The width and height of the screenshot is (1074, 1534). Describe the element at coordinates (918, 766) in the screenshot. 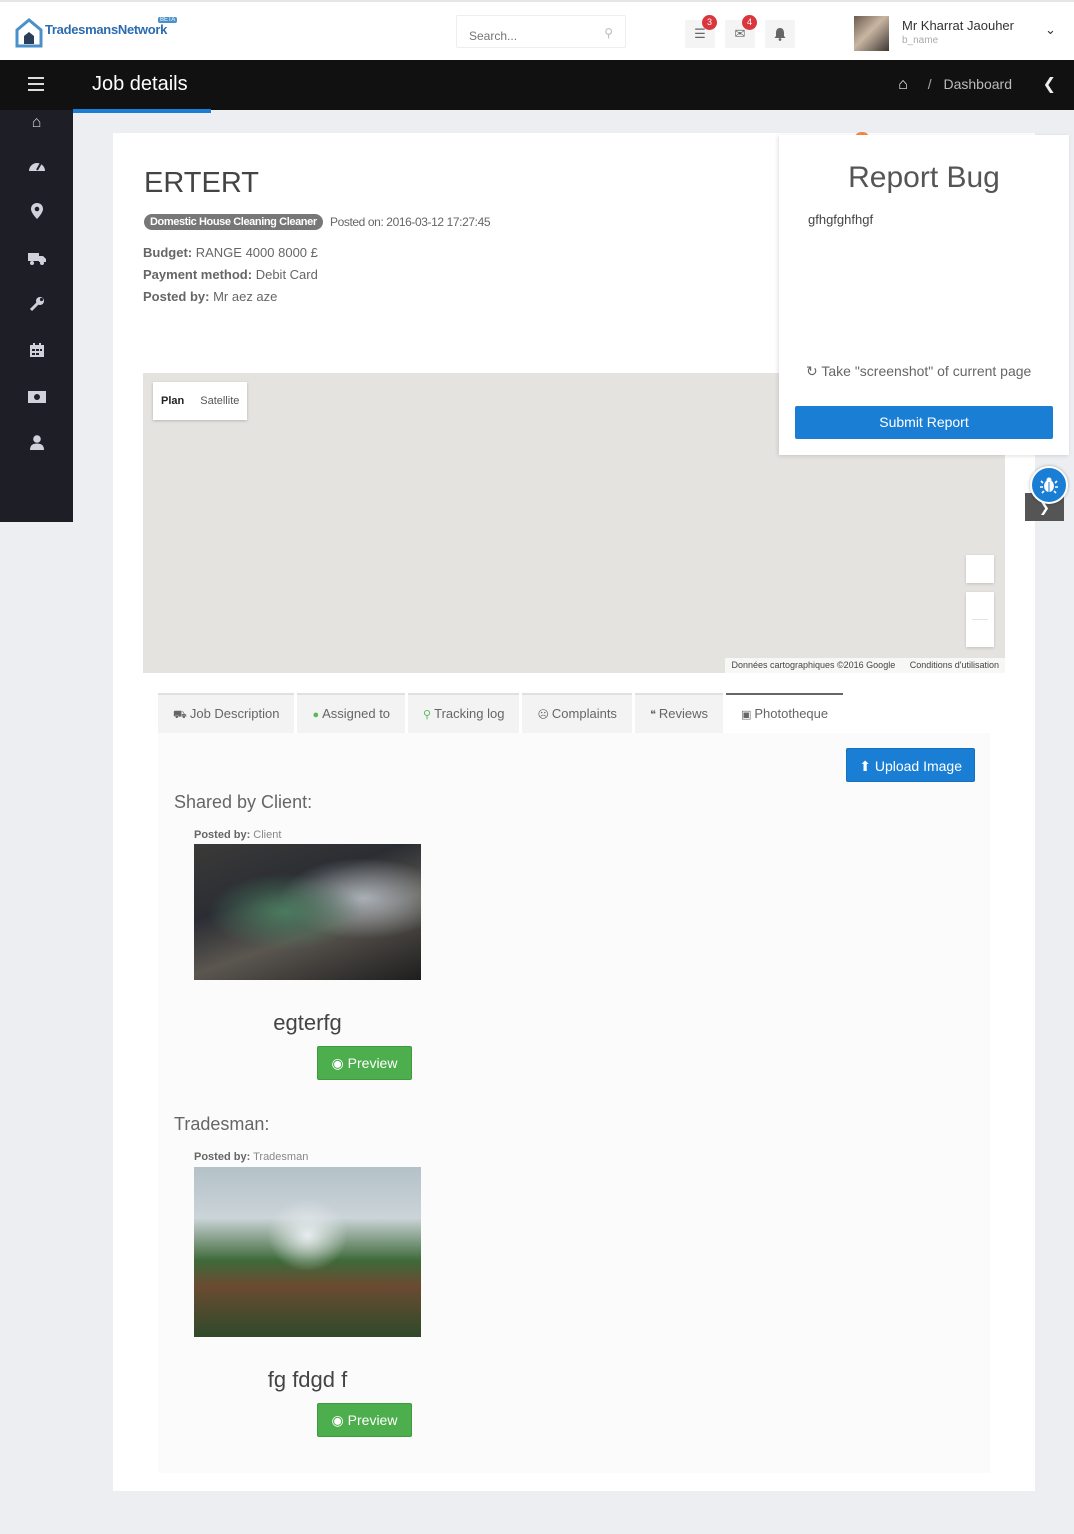

I see `upload-image-label: Upload Image` at that location.